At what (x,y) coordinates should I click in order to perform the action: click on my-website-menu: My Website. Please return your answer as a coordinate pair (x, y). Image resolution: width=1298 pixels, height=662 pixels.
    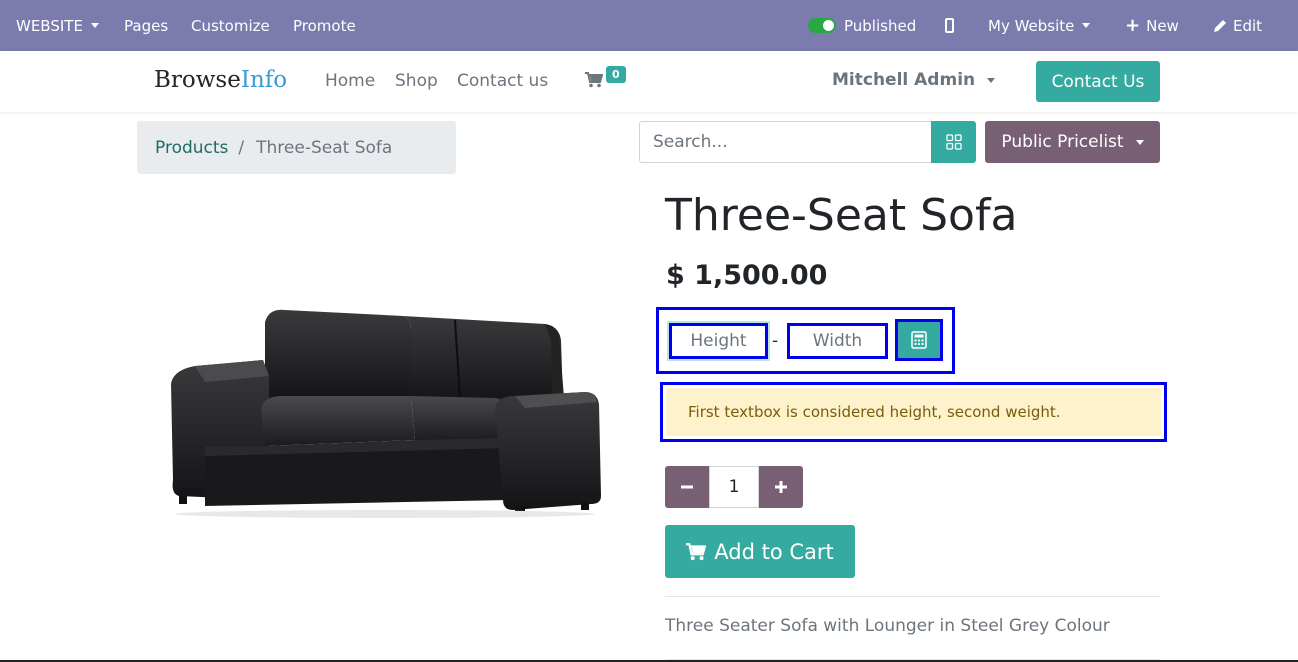
    Looking at the image, I should click on (1039, 25).